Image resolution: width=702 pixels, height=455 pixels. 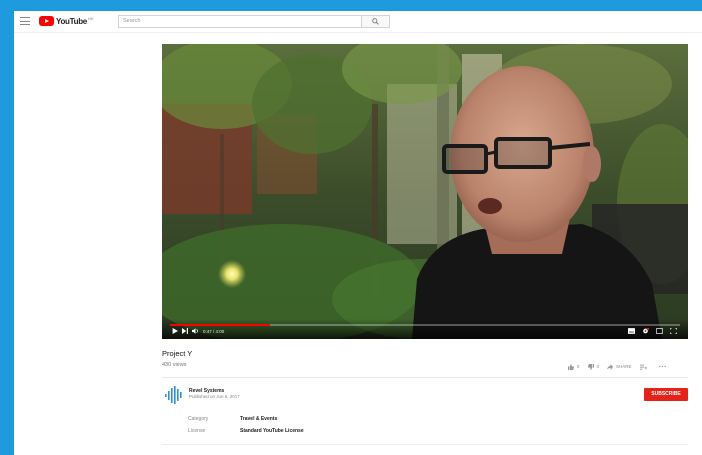 I want to click on time-display: 0:47 / 4:00, so click(x=214, y=331).